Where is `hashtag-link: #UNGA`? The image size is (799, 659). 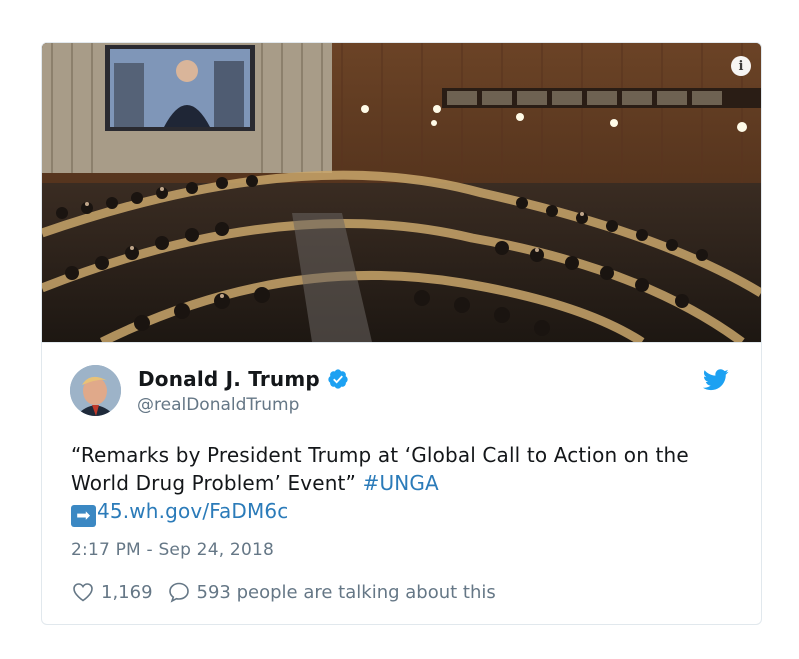 hashtag-link: #UNGA is located at coordinates (401, 483).